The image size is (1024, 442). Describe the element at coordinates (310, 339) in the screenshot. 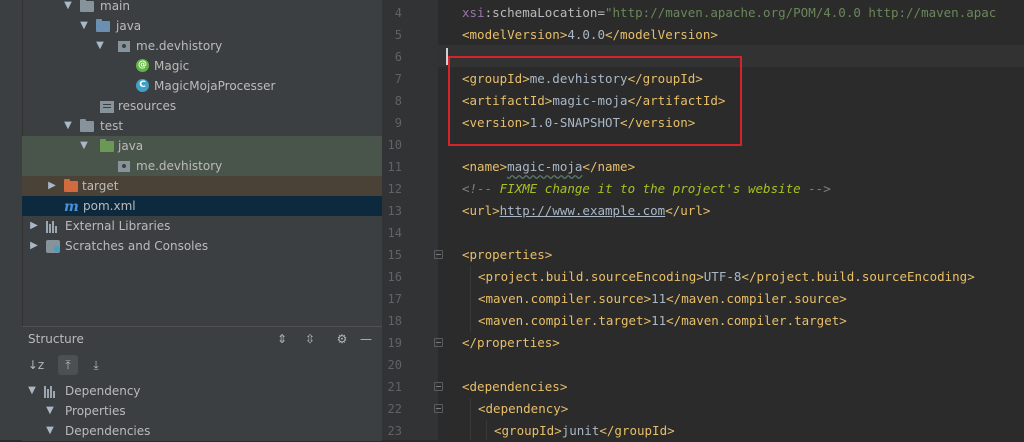

I see `collapse-all-icon: ⇳` at that location.